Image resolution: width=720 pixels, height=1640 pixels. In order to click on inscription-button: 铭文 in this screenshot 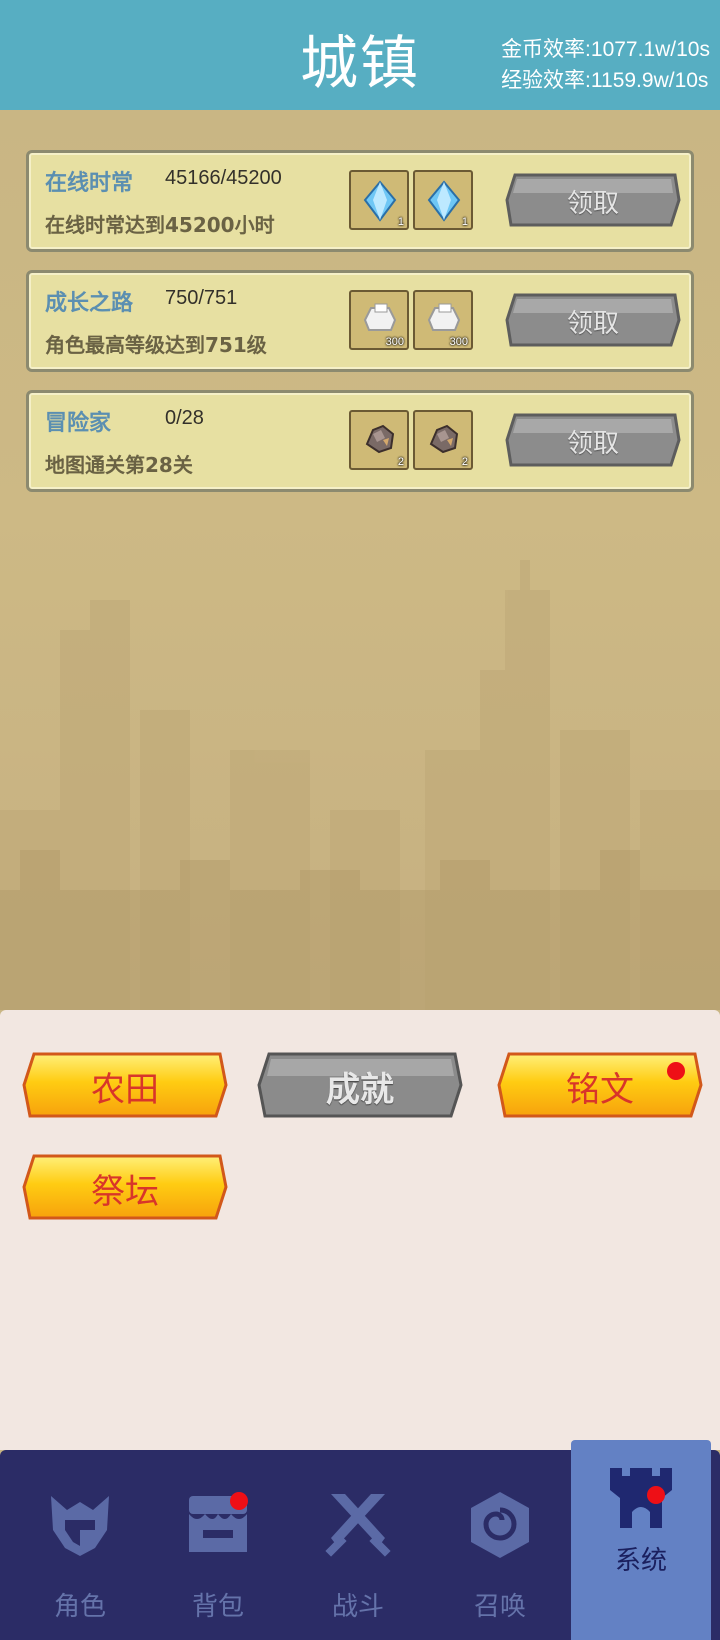, I will do `click(600, 1085)`.